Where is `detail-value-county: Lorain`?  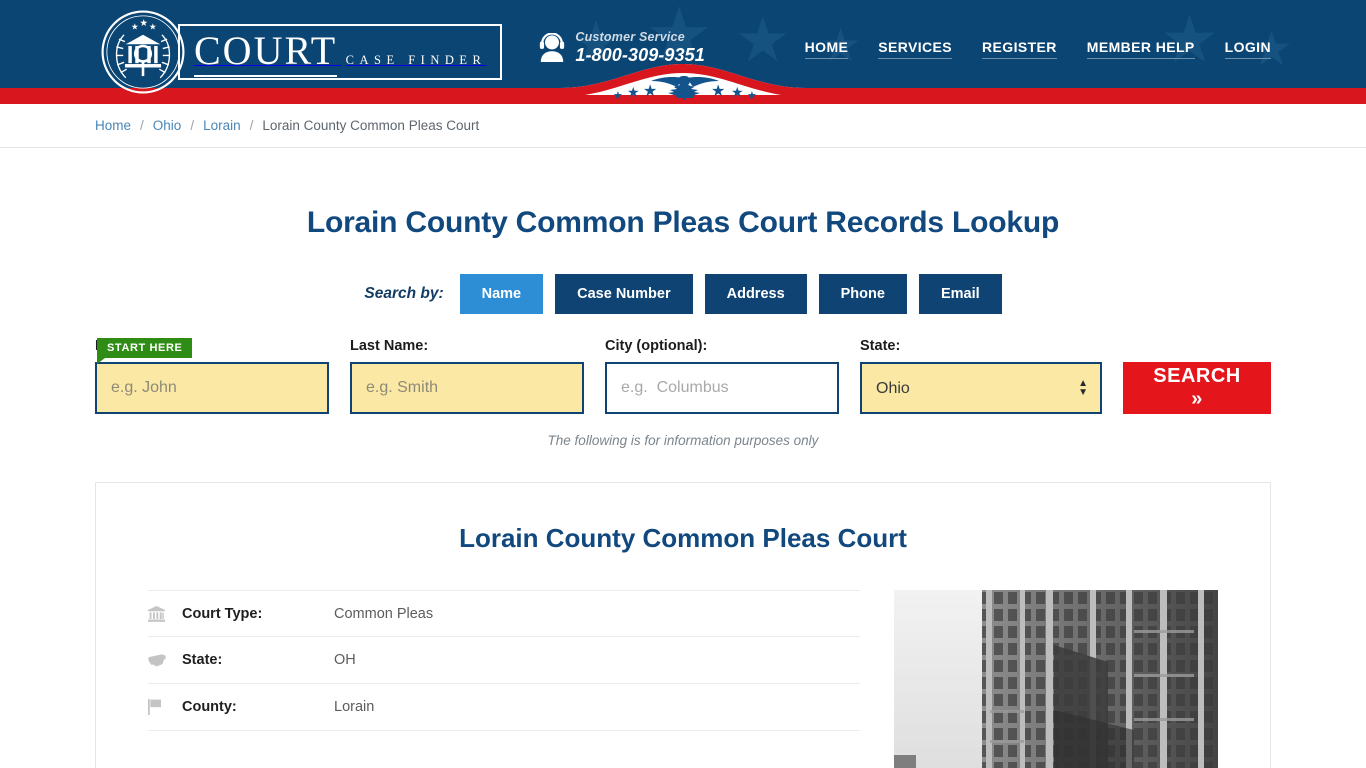
detail-value-county: Lorain is located at coordinates (354, 707).